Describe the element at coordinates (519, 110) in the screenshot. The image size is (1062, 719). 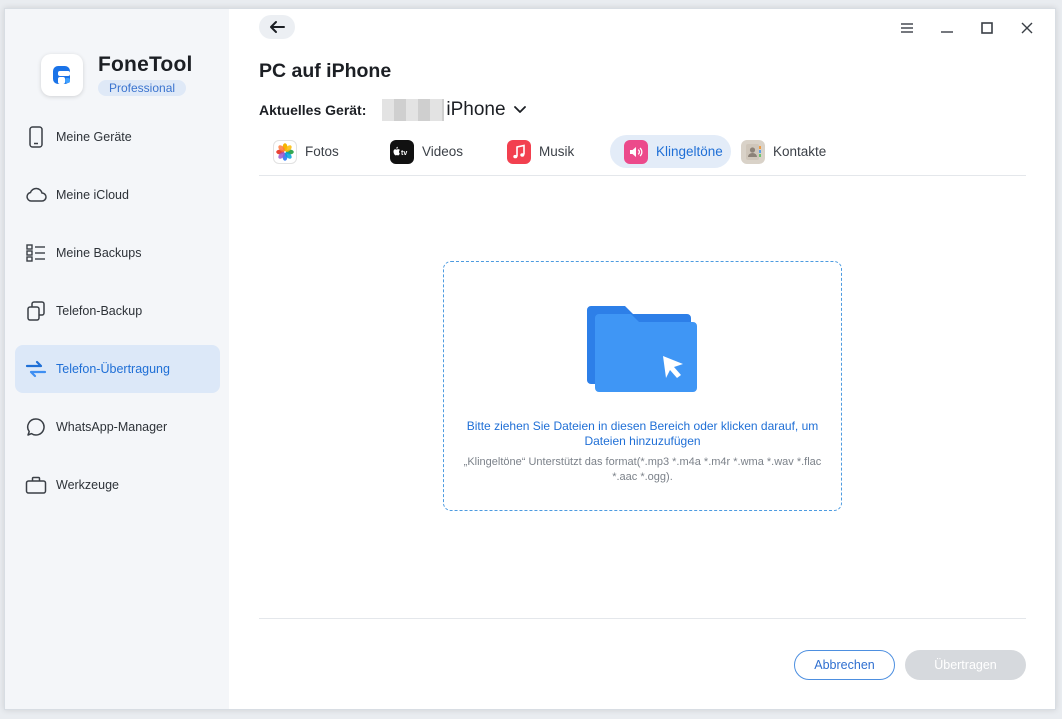
I see `chevron-down-icon` at that location.